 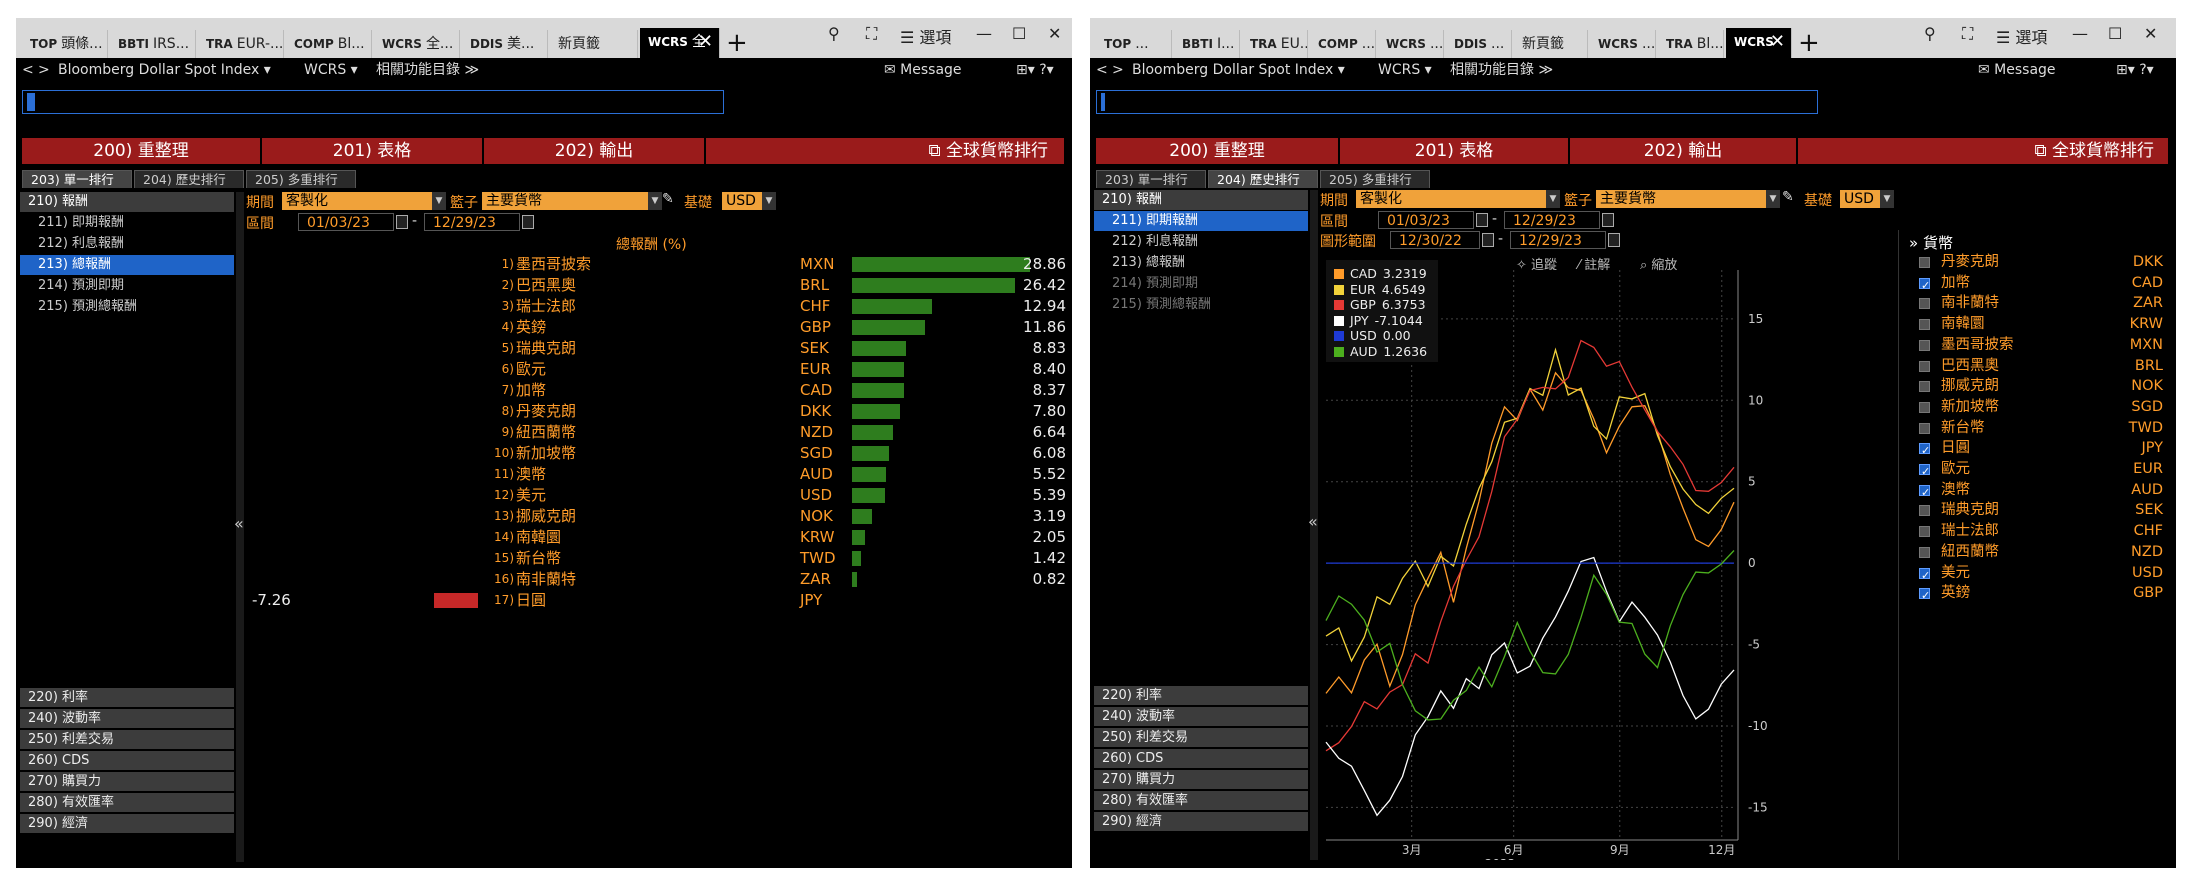 What do you see at coordinates (1551, 44) in the screenshot?
I see `tab-new-6: 新頁籤` at bounding box center [1551, 44].